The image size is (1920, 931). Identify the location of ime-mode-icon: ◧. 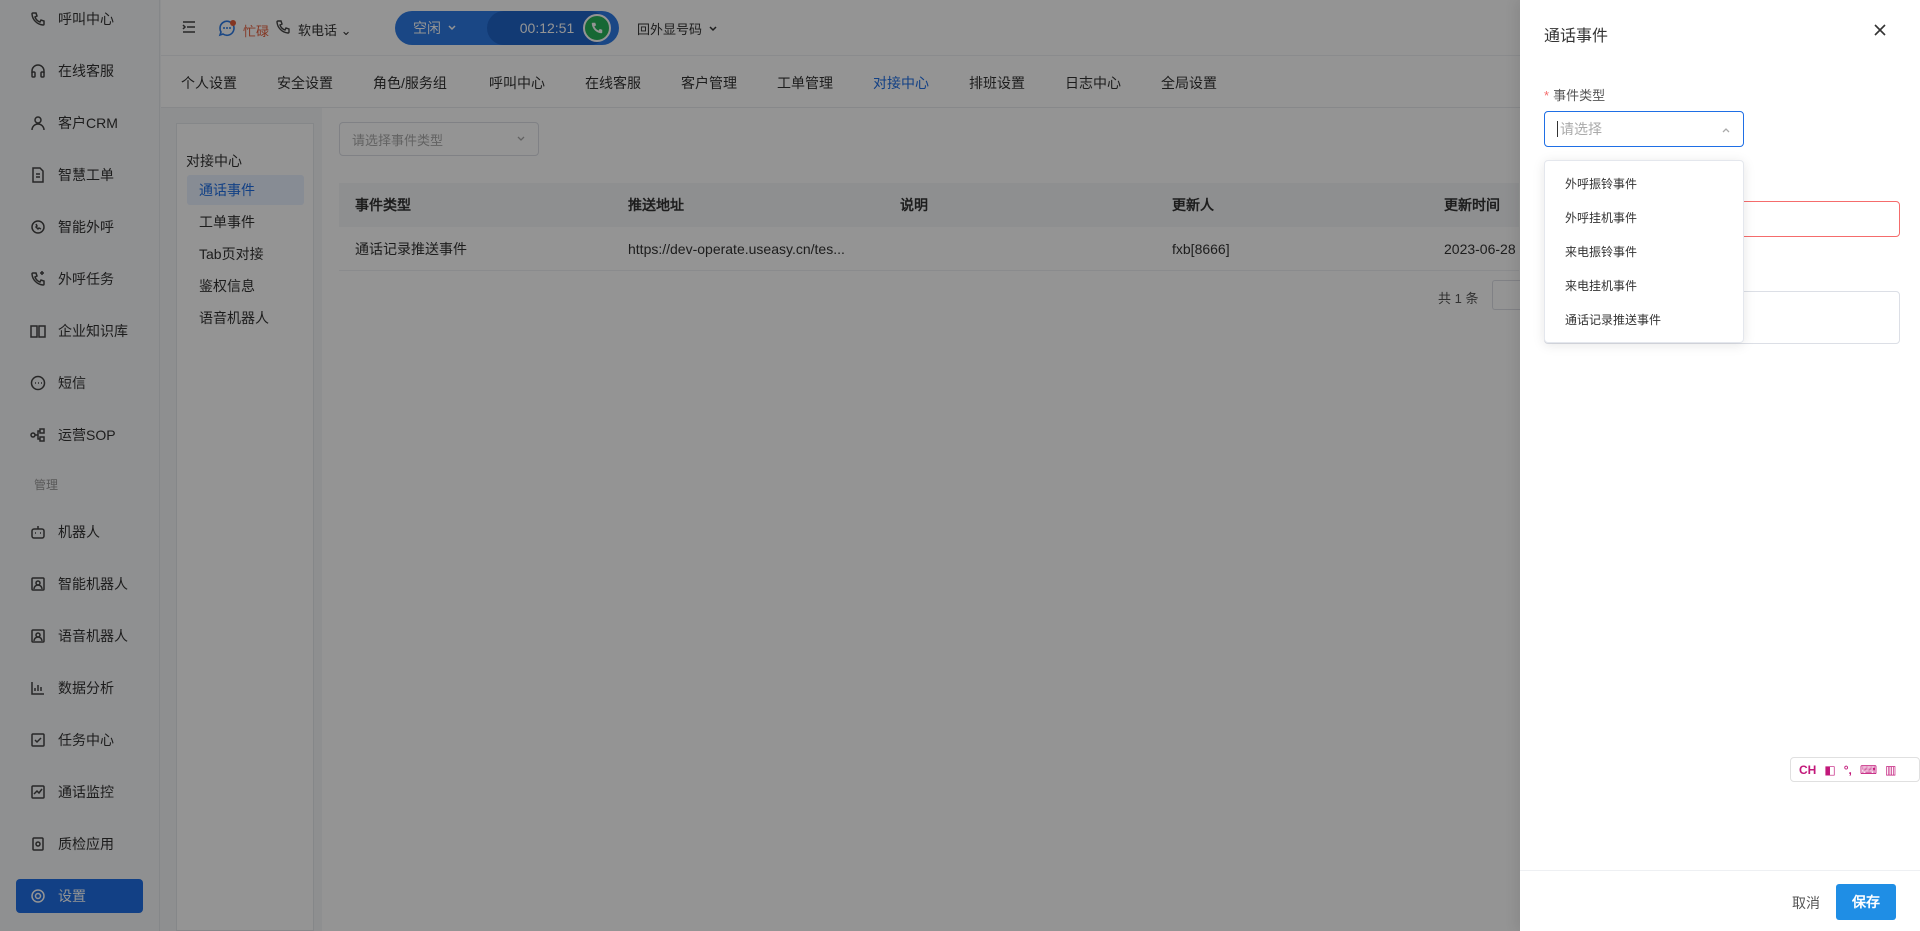
(1829, 770).